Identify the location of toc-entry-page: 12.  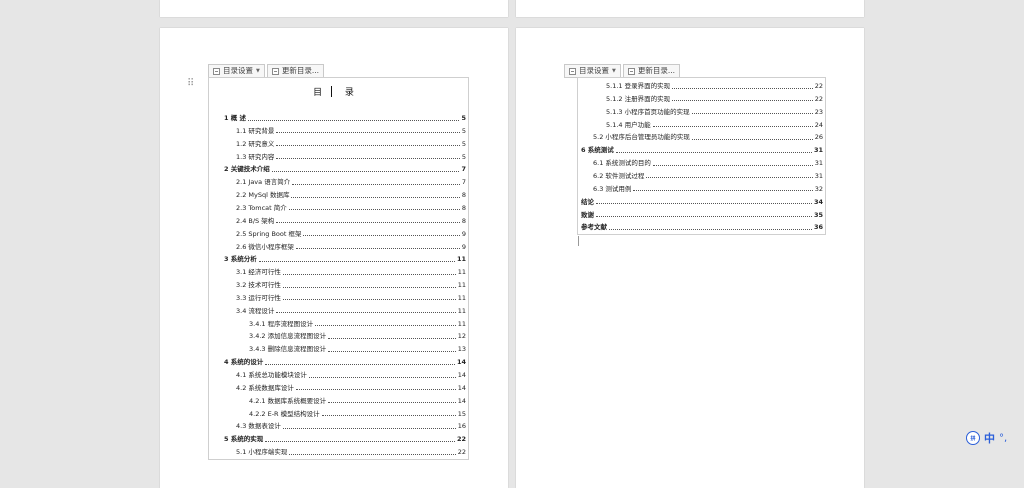
(461, 336).